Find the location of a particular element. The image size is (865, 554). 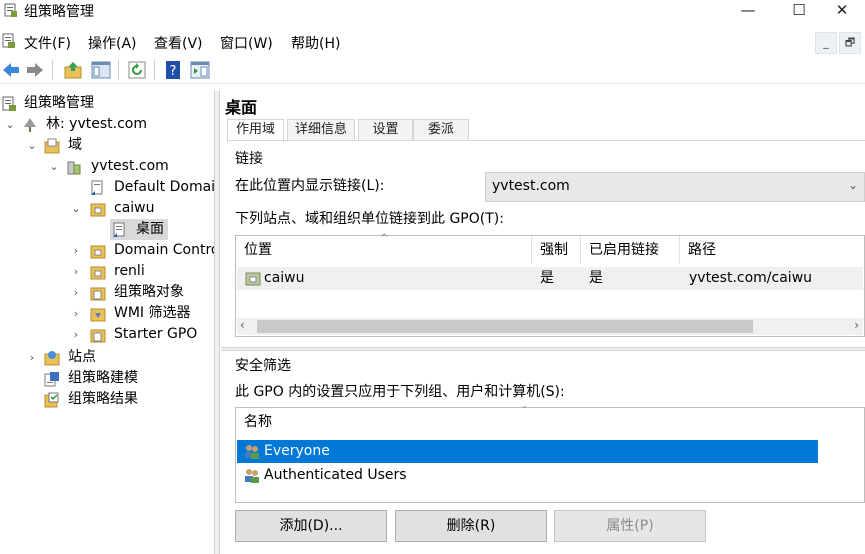

menu-view: 查看(V) is located at coordinates (178, 43).